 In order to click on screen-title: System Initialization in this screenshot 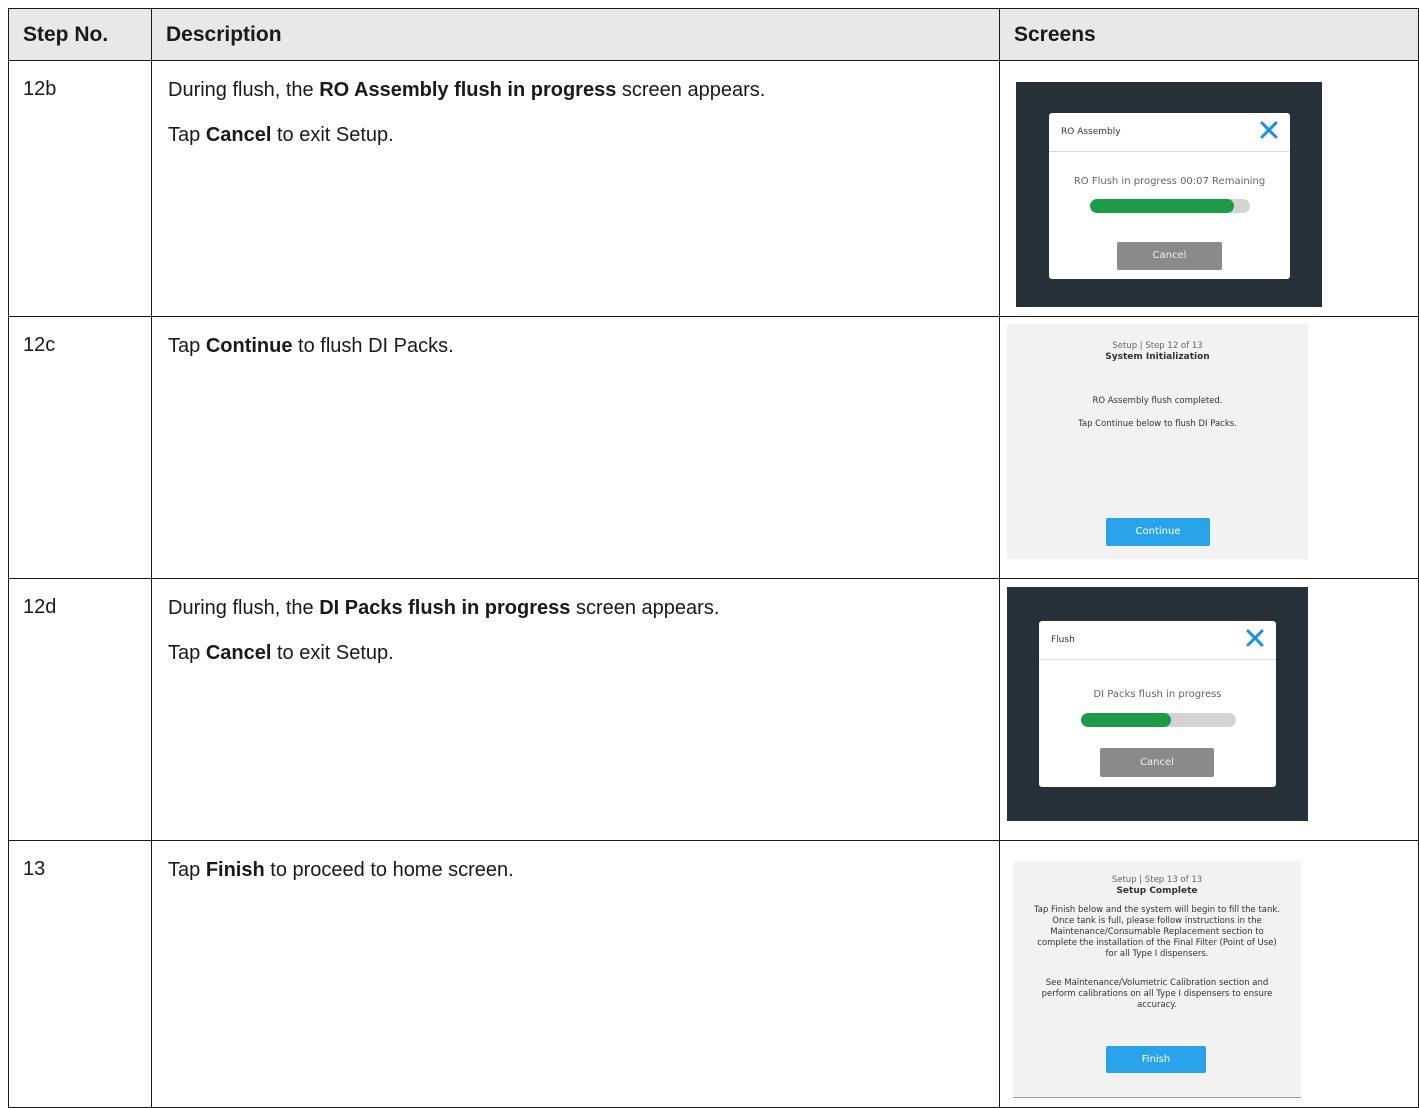, I will do `click(1157, 357)`.